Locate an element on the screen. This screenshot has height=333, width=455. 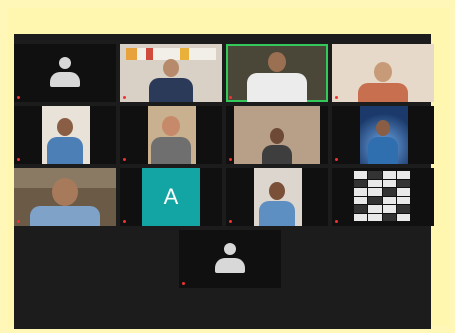
participant-tile-12-screen is located at coordinates (383, 197).